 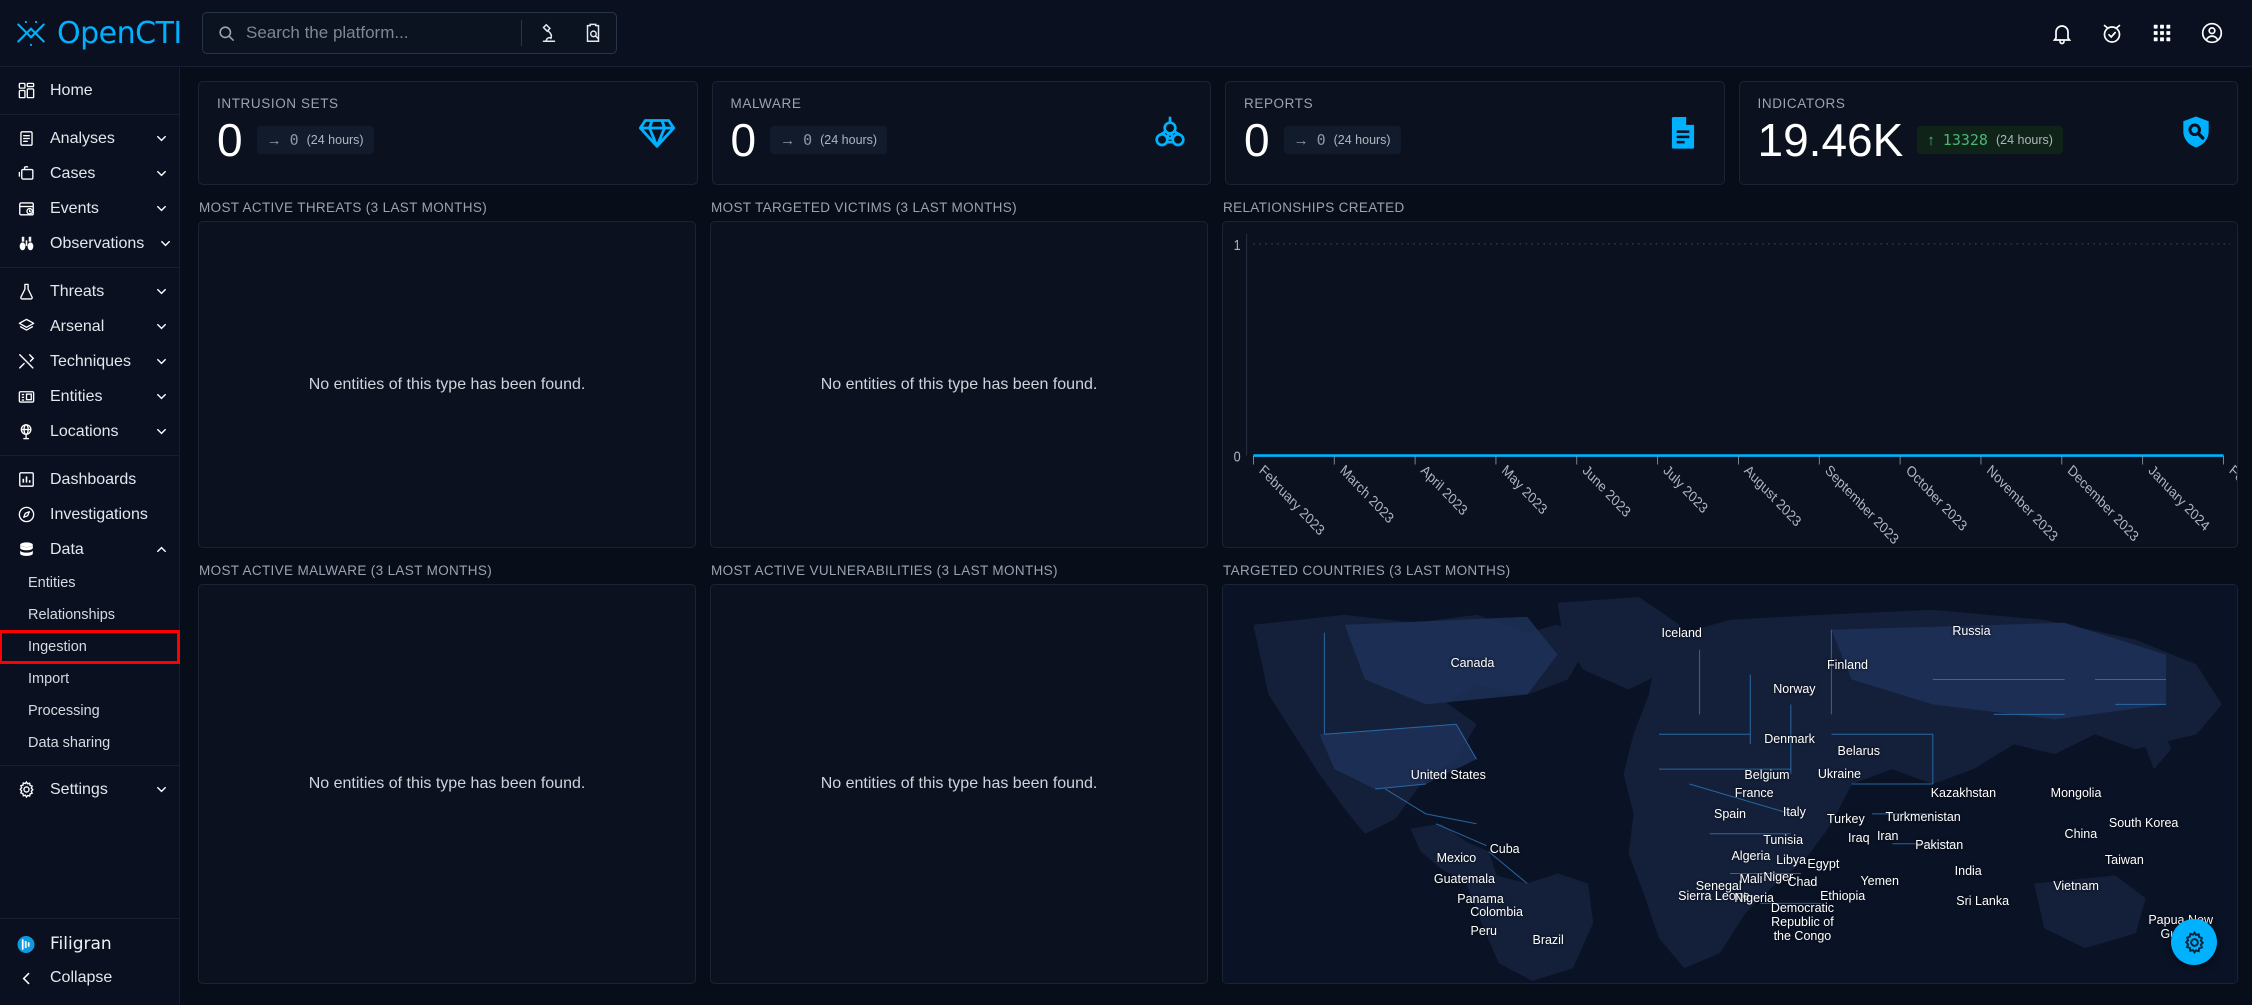 What do you see at coordinates (2212, 33) in the screenshot?
I see `account-circle-icon` at bounding box center [2212, 33].